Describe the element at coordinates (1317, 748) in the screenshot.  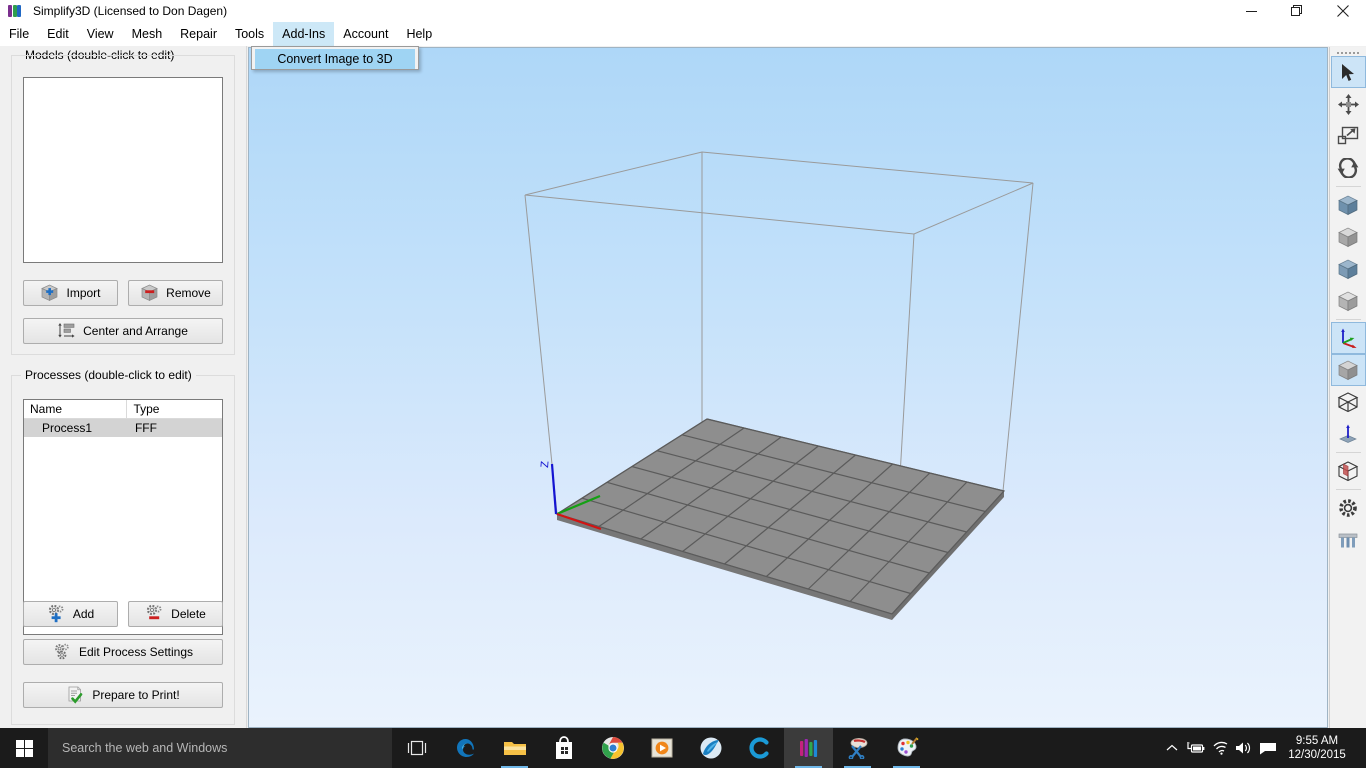
I see `clock: 9:55 AM 12/30/2015` at that location.